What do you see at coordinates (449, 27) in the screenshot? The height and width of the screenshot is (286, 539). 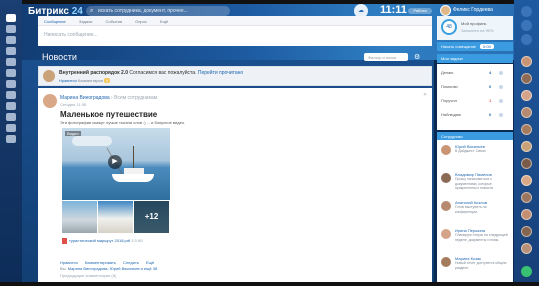 I see `profile-progress-ring: 48` at bounding box center [449, 27].